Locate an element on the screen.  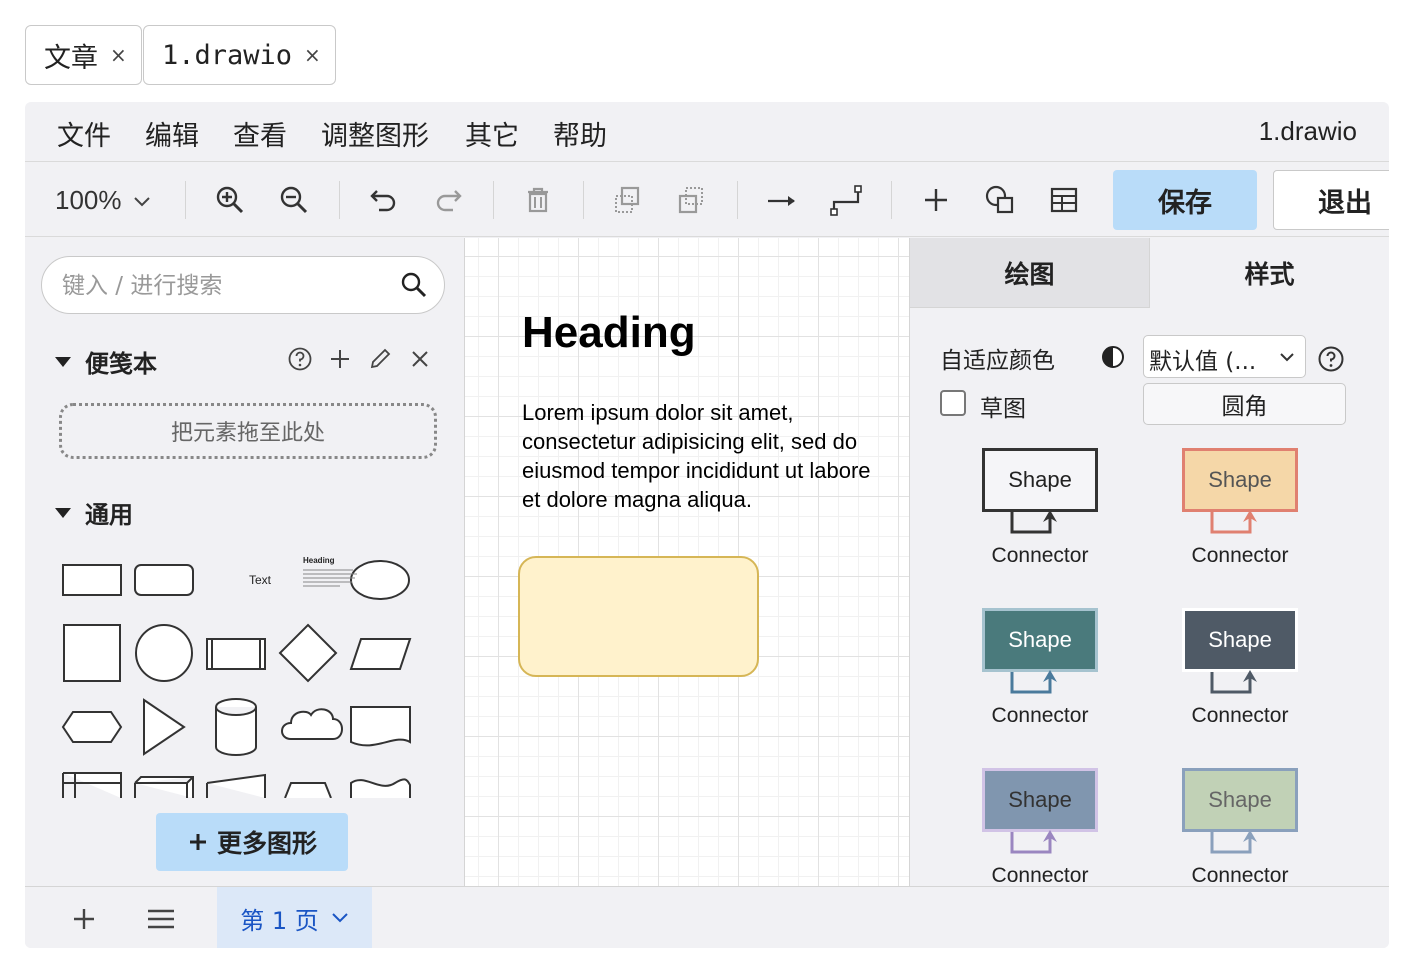
cube-shape is located at coordinates (164, 787).